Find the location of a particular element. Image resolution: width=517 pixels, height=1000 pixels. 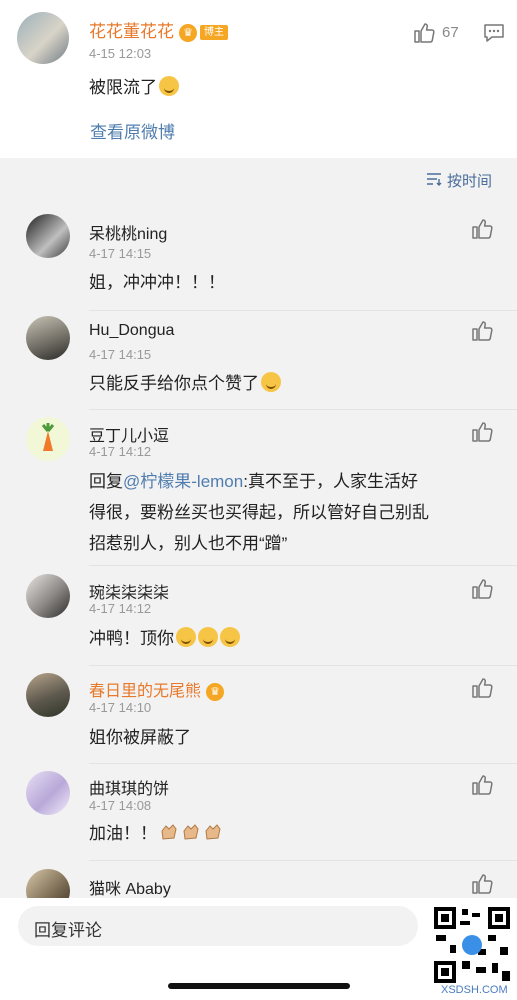

post-text: 被限流了 is located at coordinates (123, 87).